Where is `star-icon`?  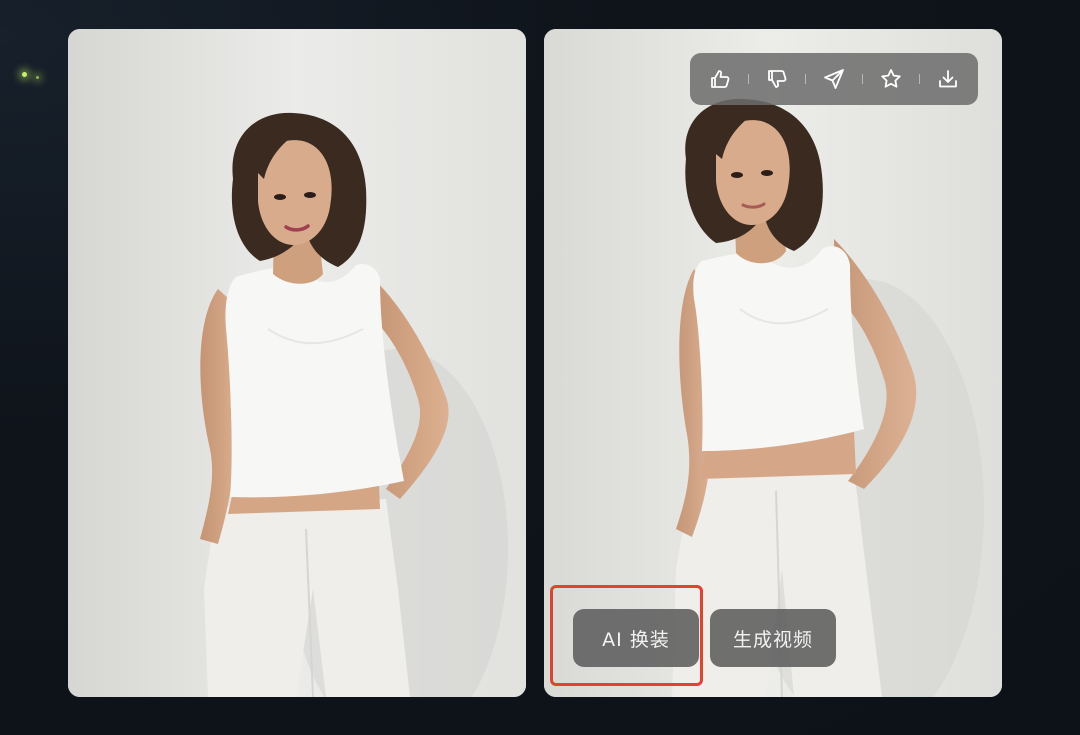 star-icon is located at coordinates (891, 78).